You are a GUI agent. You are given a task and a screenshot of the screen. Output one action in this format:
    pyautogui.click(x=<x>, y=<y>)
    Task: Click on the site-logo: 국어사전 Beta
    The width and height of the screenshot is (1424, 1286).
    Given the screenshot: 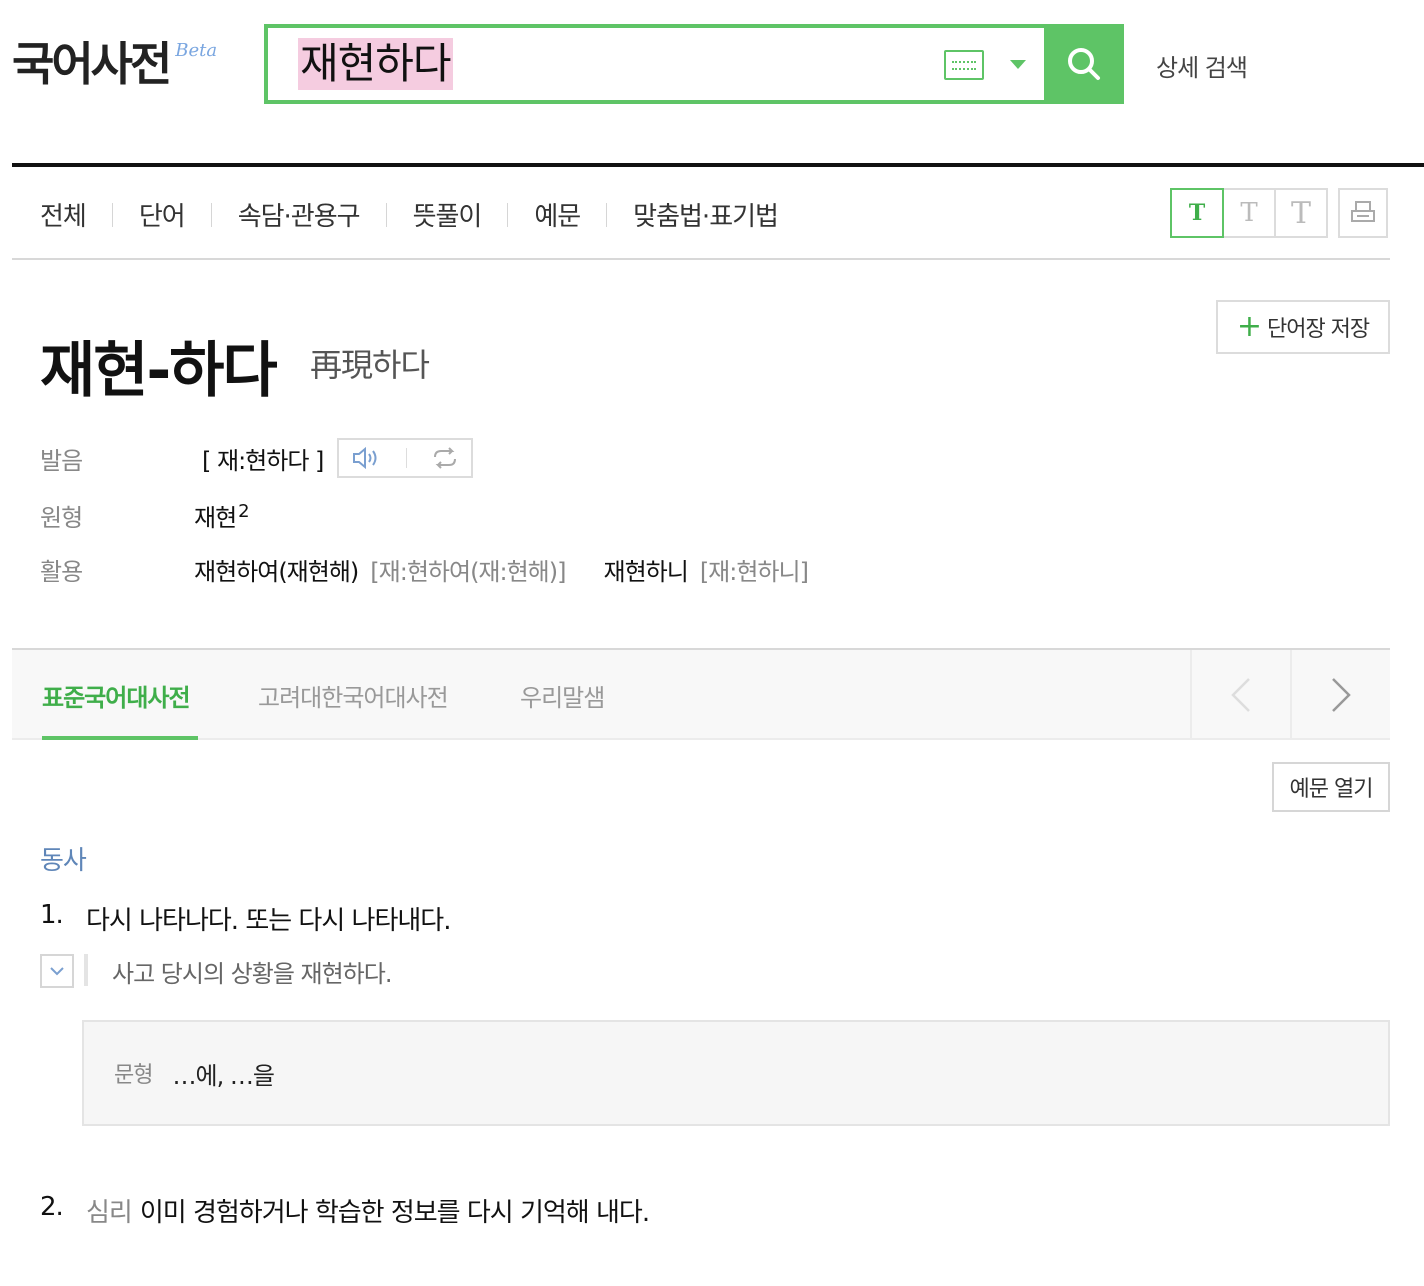 What is the action you would take?
    pyautogui.click(x=114, y=64)
    